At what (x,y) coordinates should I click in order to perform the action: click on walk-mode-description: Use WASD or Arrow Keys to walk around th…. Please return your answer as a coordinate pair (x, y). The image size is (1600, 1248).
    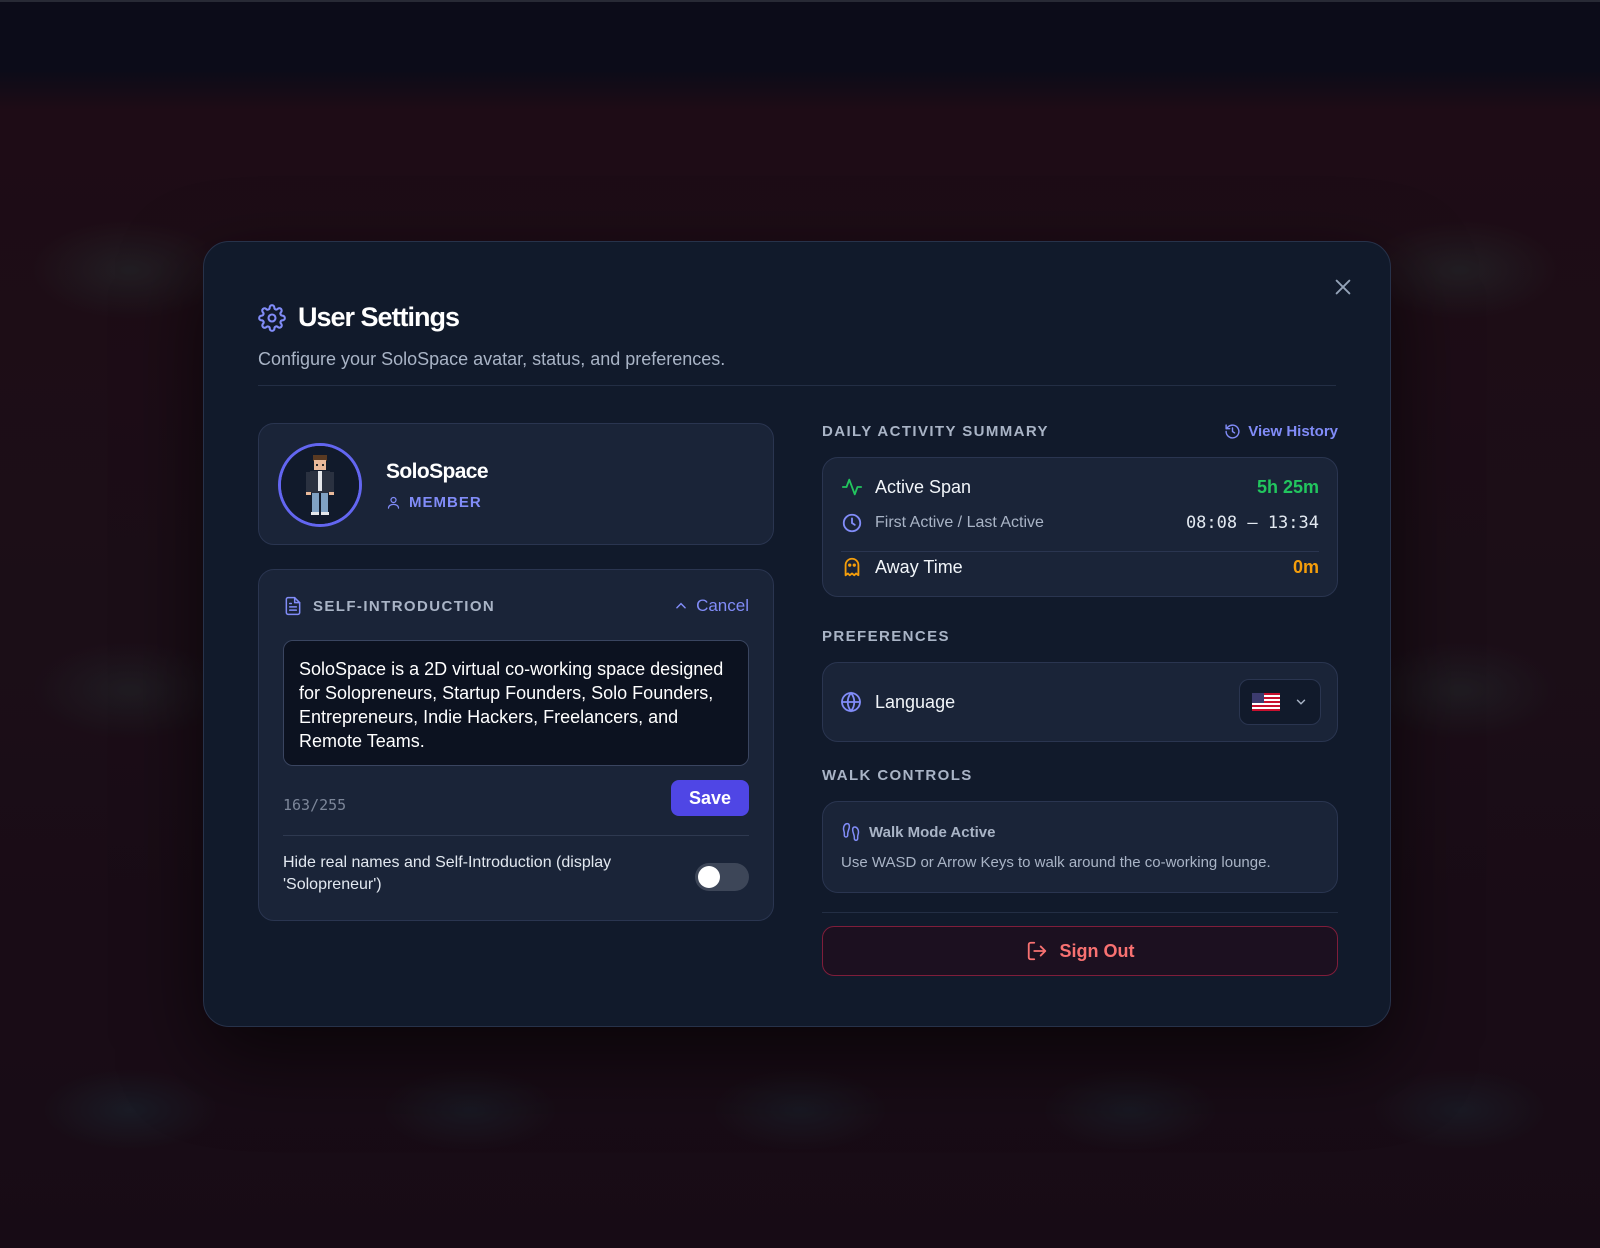
    Looking at the image, I should click on (1056, 862).